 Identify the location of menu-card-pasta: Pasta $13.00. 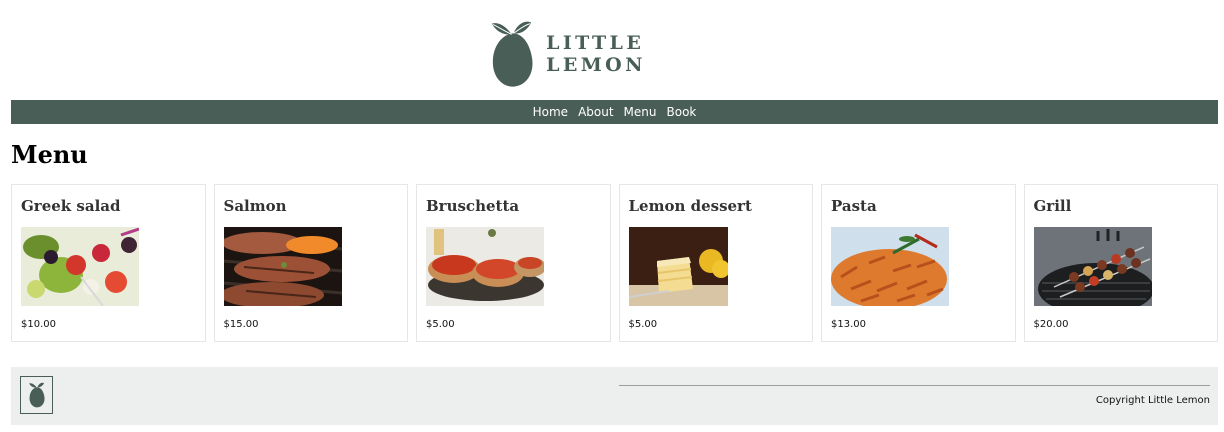
(918, 263).